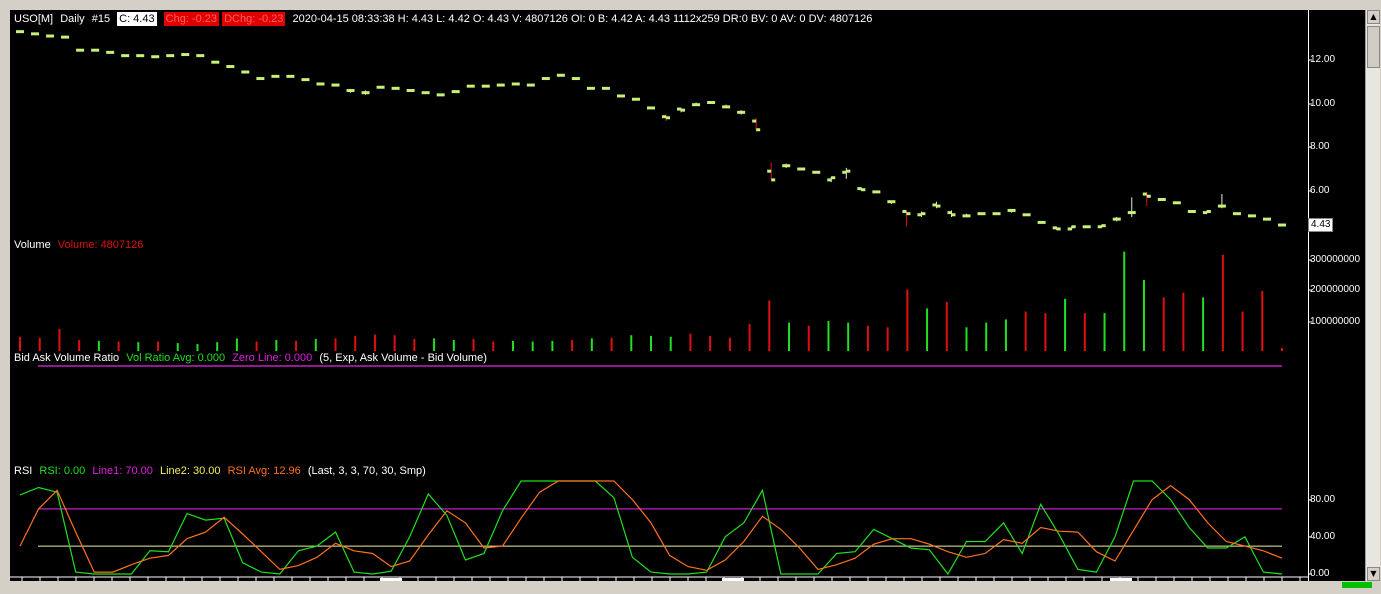  Describe the element at coordinates (190, 471) in the screenshot. I see `line2-label: Line2: 30.00` at that location.